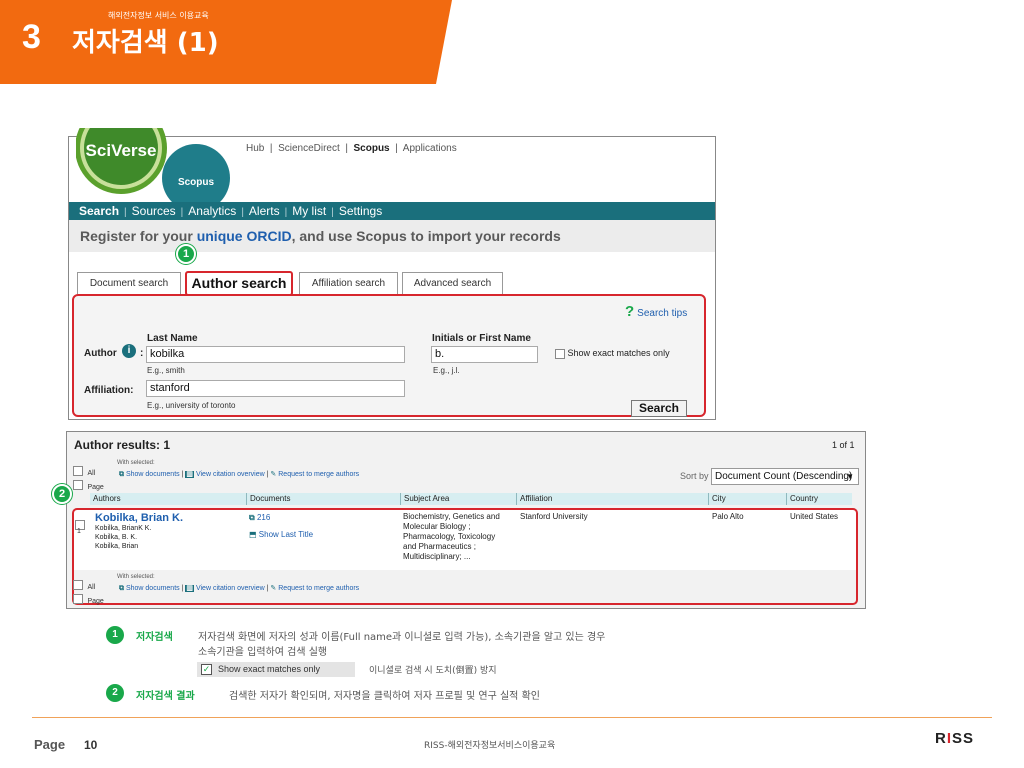 This screenshot has height=768, width=1024. Describe the element at coordinates (62, 494) in the screenshot. I see `callout-badge-2: 2` at that location.